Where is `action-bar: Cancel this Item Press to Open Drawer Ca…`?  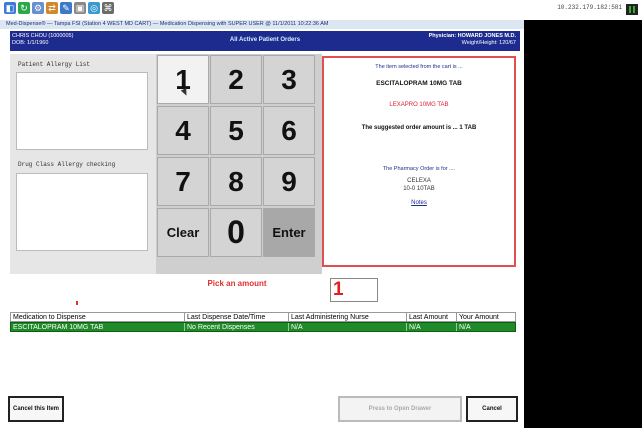 action-bar: Cancel this Item Press to Open Drawer Ca… is located at coordinates (262, 410).